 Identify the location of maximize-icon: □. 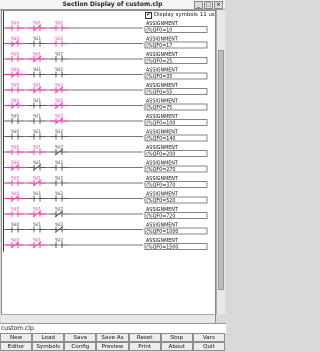
(208, 5).